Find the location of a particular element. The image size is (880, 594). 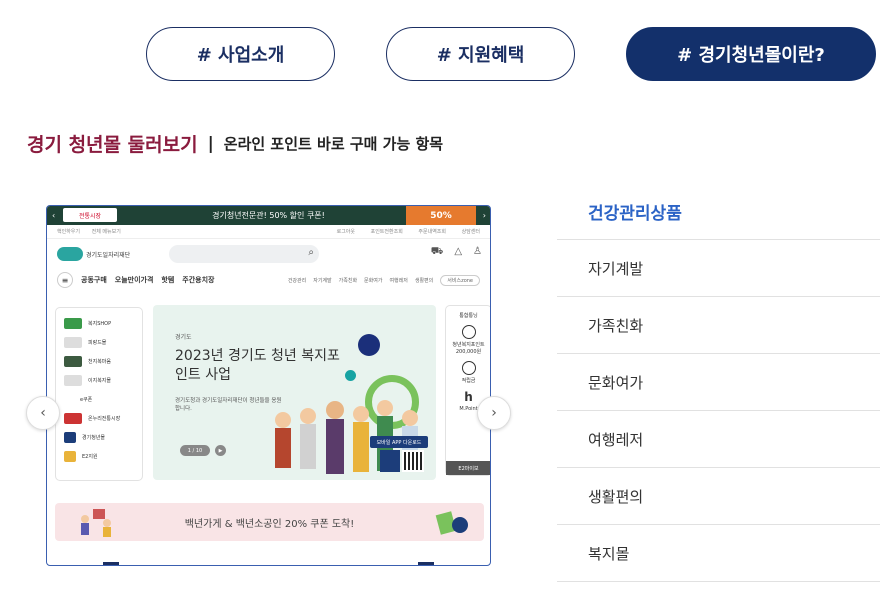

preview-coupon-badge: 50% is located at coordinates (441, 215).